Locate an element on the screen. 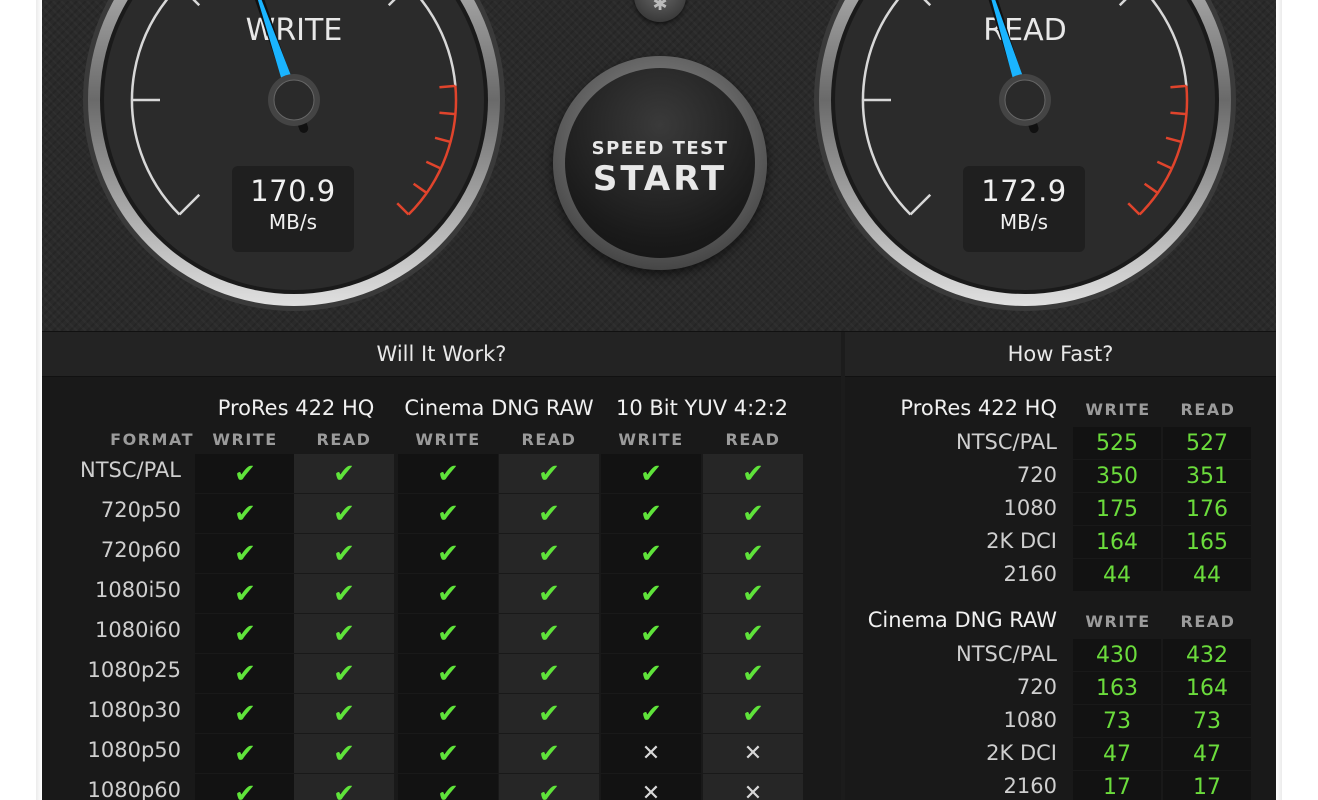 The height and width of the screenshot is (800, 1318). will-group-title: Cinema DNG RAW is located at coordinates (499, 408).